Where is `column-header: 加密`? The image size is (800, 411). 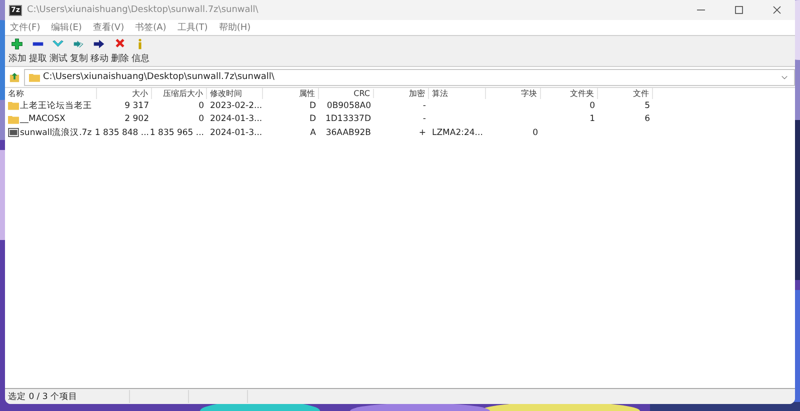
column-header: 加密 is located at coordinates (401, 93).